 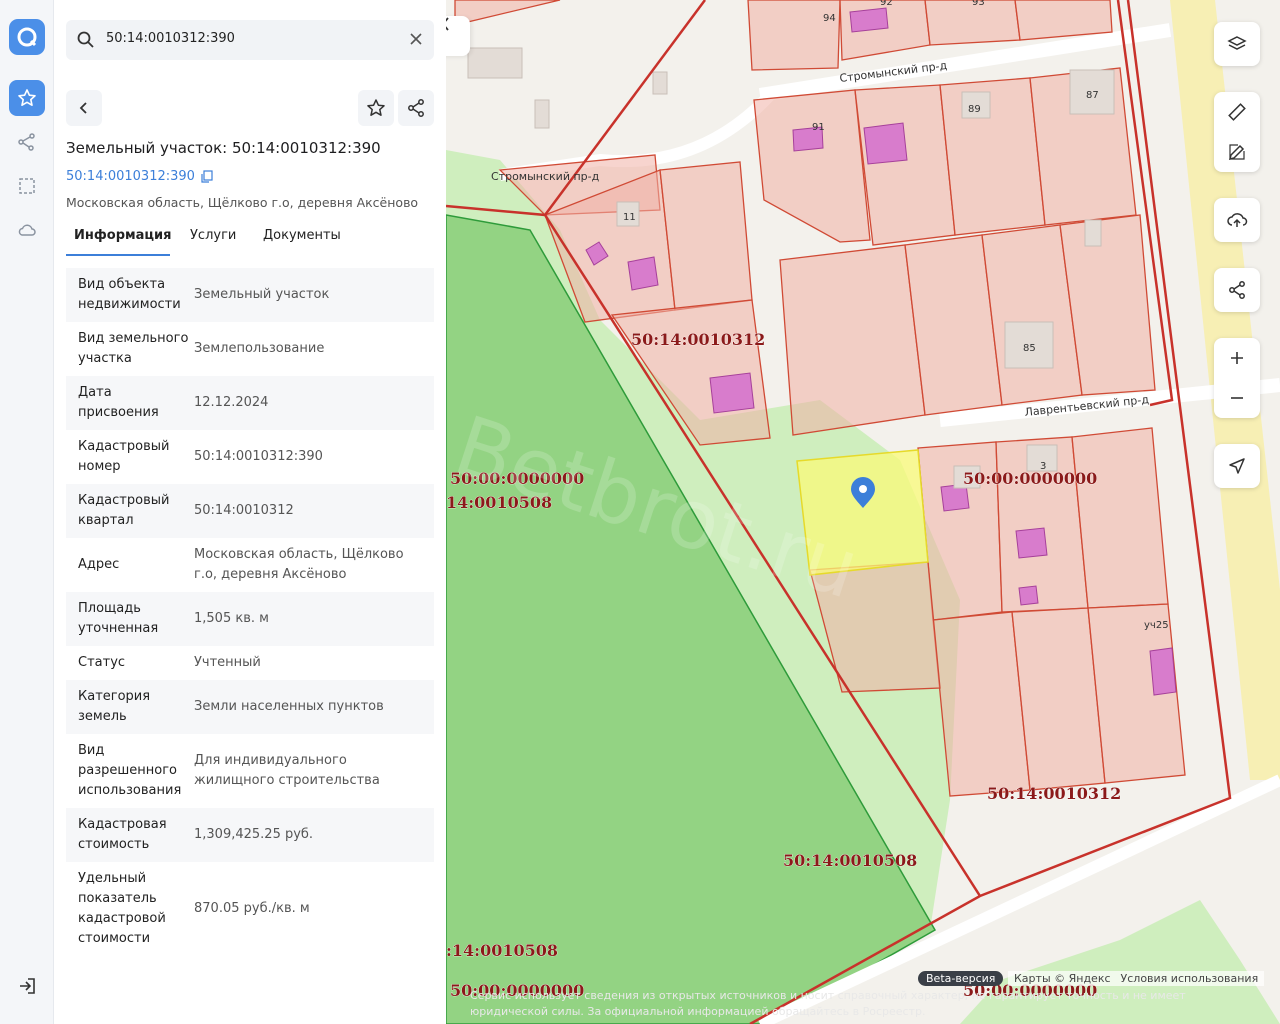 What do you see at coordinates (86, 42) in the screenshot?
I see `search-icon` at bounding box center [86, 42].